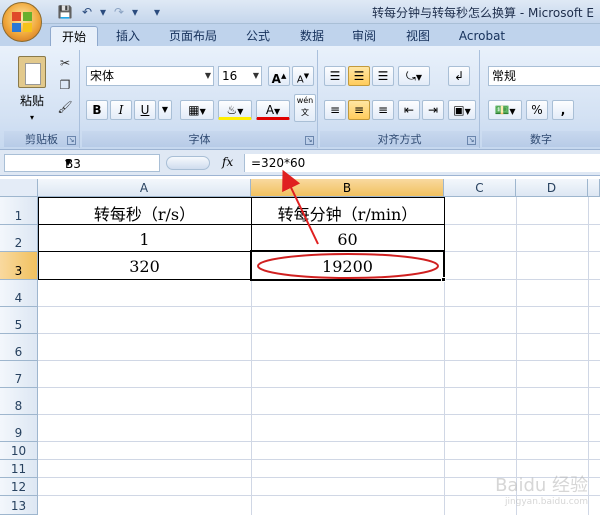 The height and width of the screenshot is (515, 600). Describe the element at coordinates (348, 266) in the screenshot. I see `red-ellipse-annotation` at that location.